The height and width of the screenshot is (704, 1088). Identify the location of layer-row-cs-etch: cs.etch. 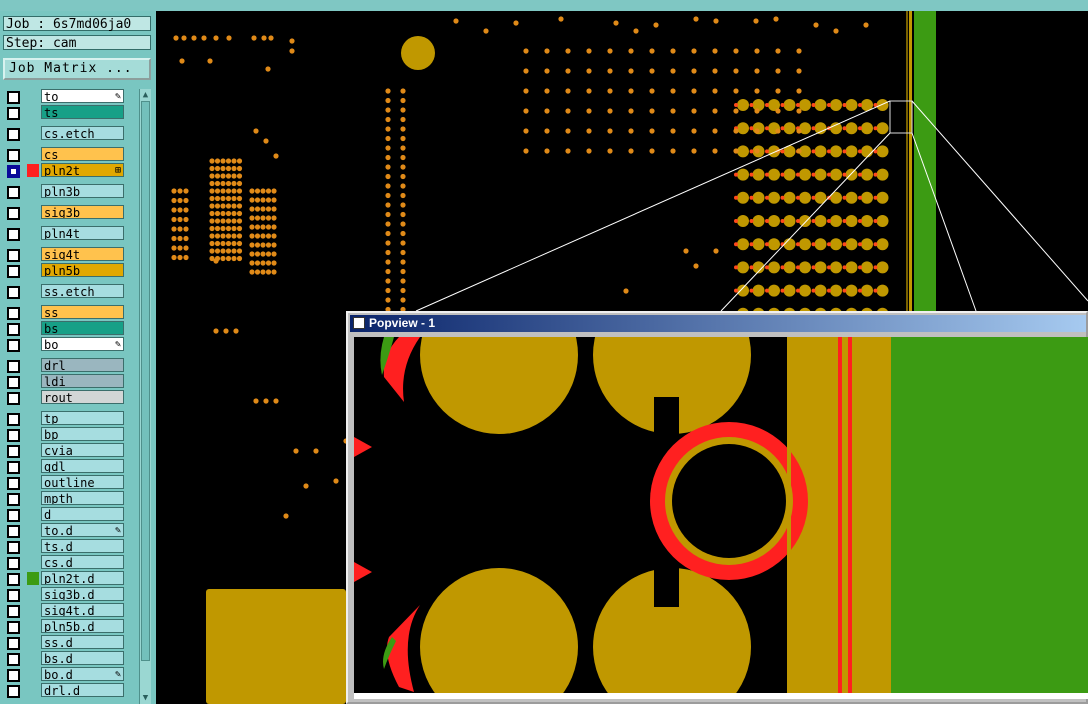
(64, 133).